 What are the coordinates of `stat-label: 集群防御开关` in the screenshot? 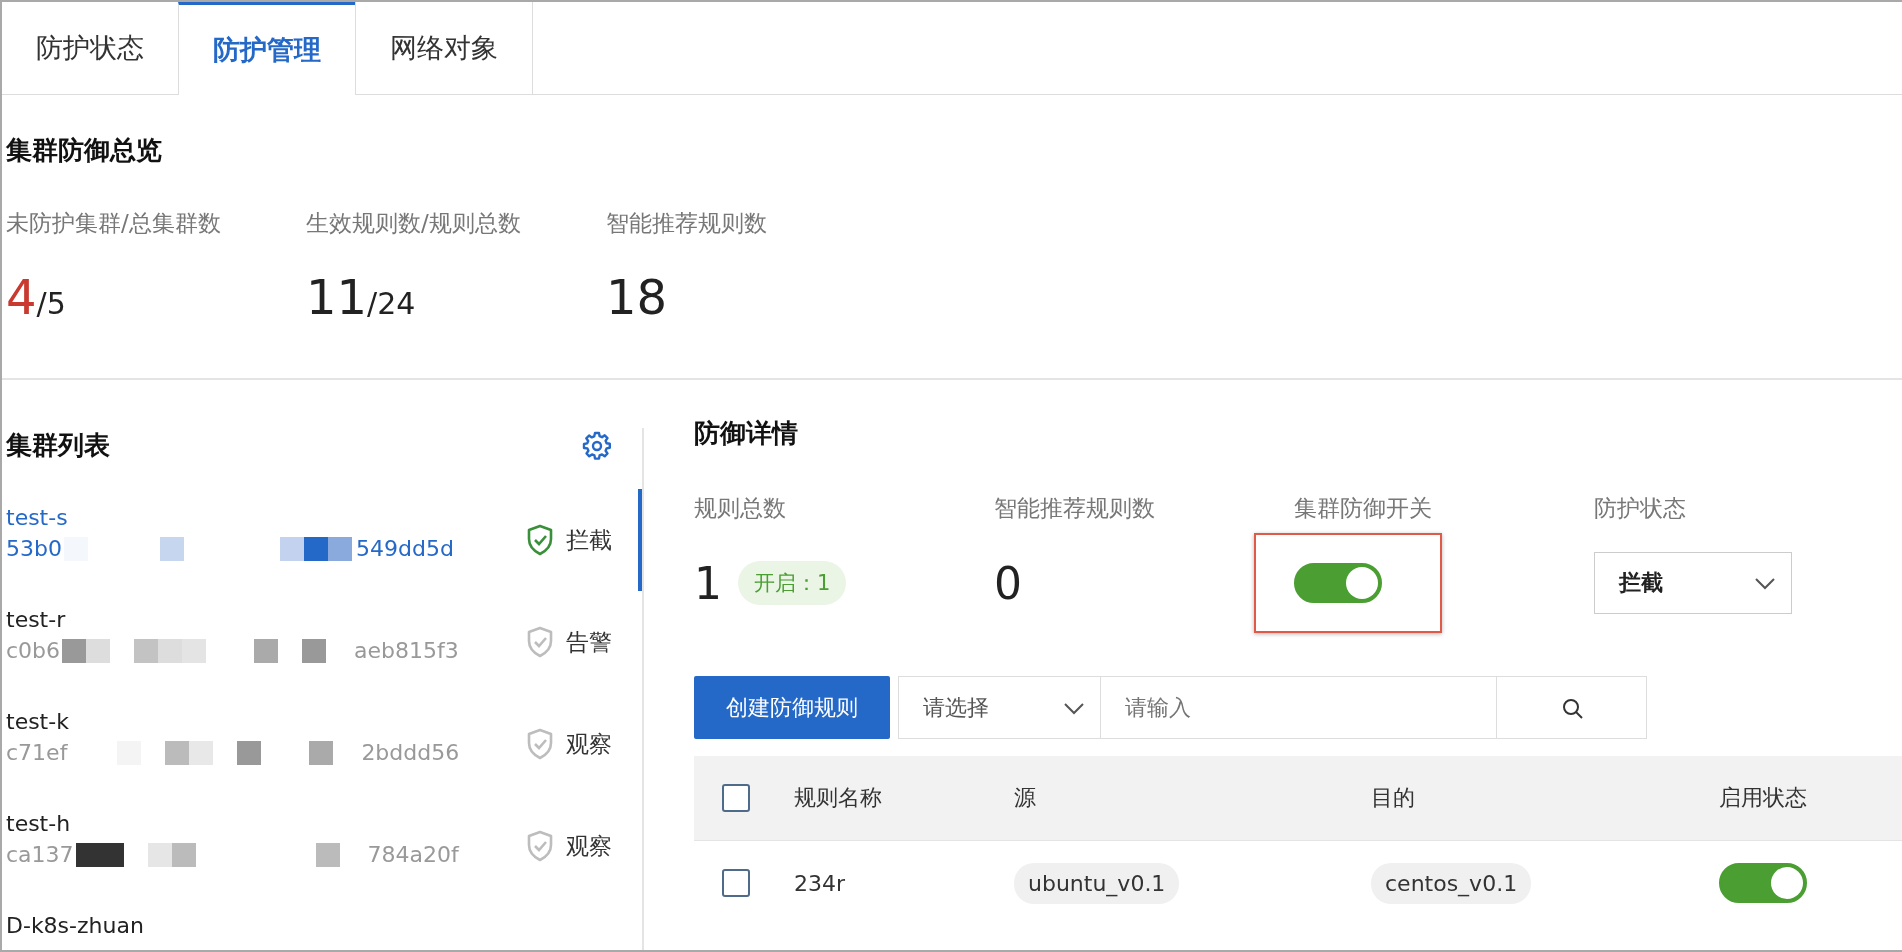 It's located at (1363, 508).